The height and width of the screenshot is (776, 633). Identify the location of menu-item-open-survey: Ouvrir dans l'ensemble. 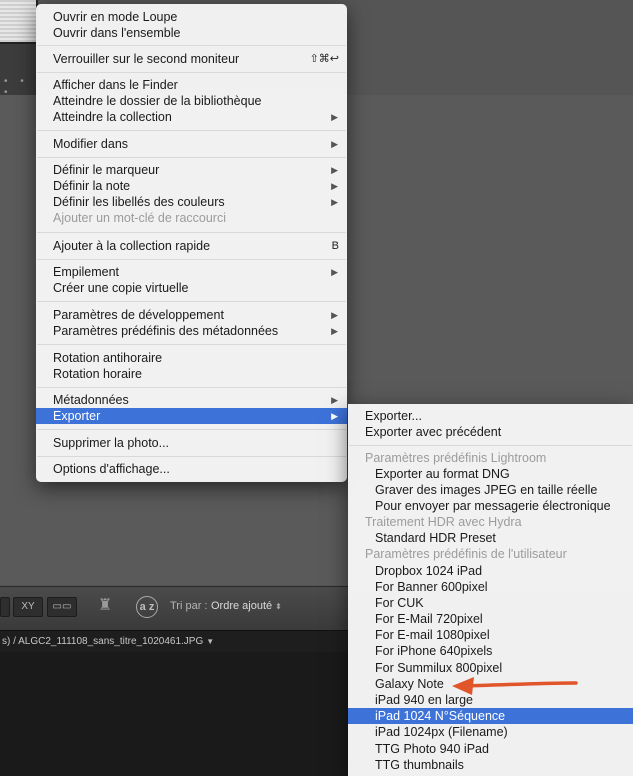
(191, 33).